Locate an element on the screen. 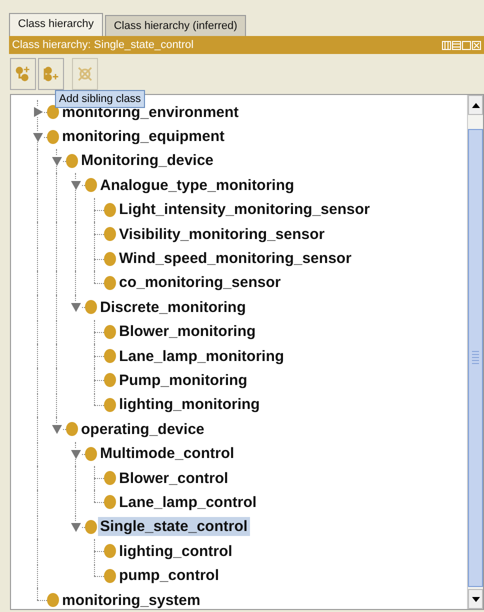  add-sibling-icon is located at coordinates (51, 74).